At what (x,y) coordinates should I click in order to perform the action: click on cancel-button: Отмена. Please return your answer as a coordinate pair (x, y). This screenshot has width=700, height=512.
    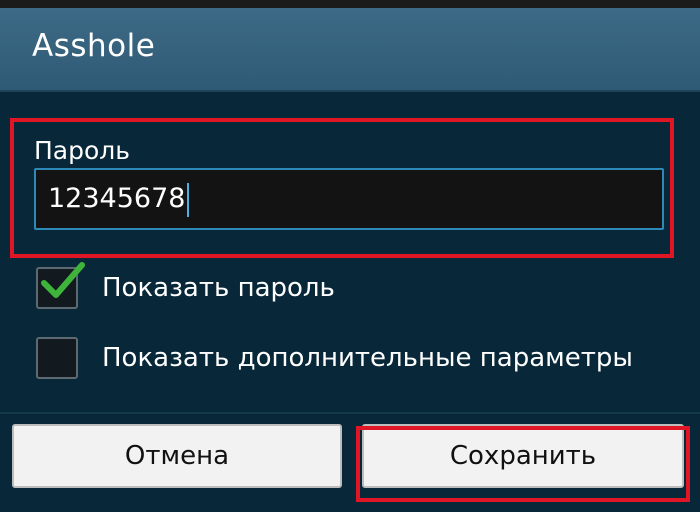
    Looking at the image, I should click on (177, 456).